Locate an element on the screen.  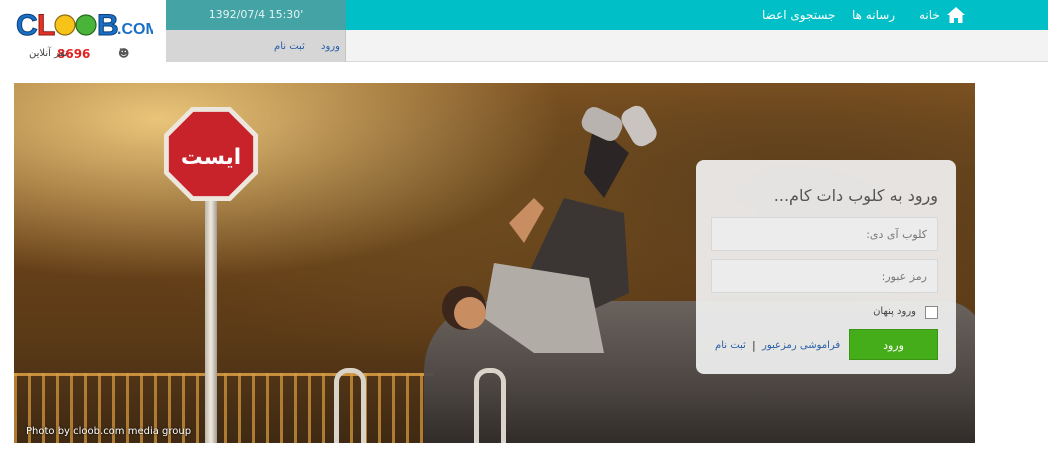
logo-area: C L B .COM 8696 نفر آنلاین ☻ٔ is located at coordinates (83, 31).